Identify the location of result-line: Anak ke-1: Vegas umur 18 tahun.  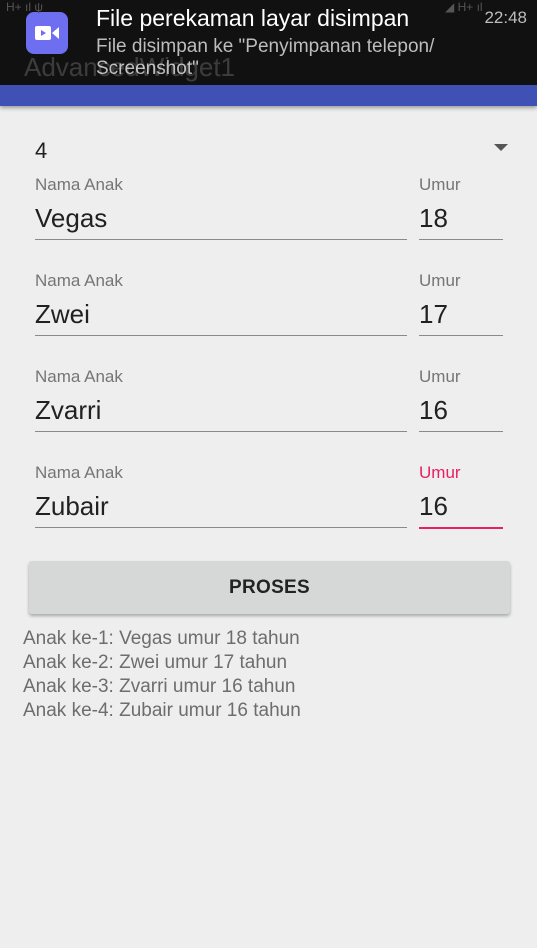
(161, 638).